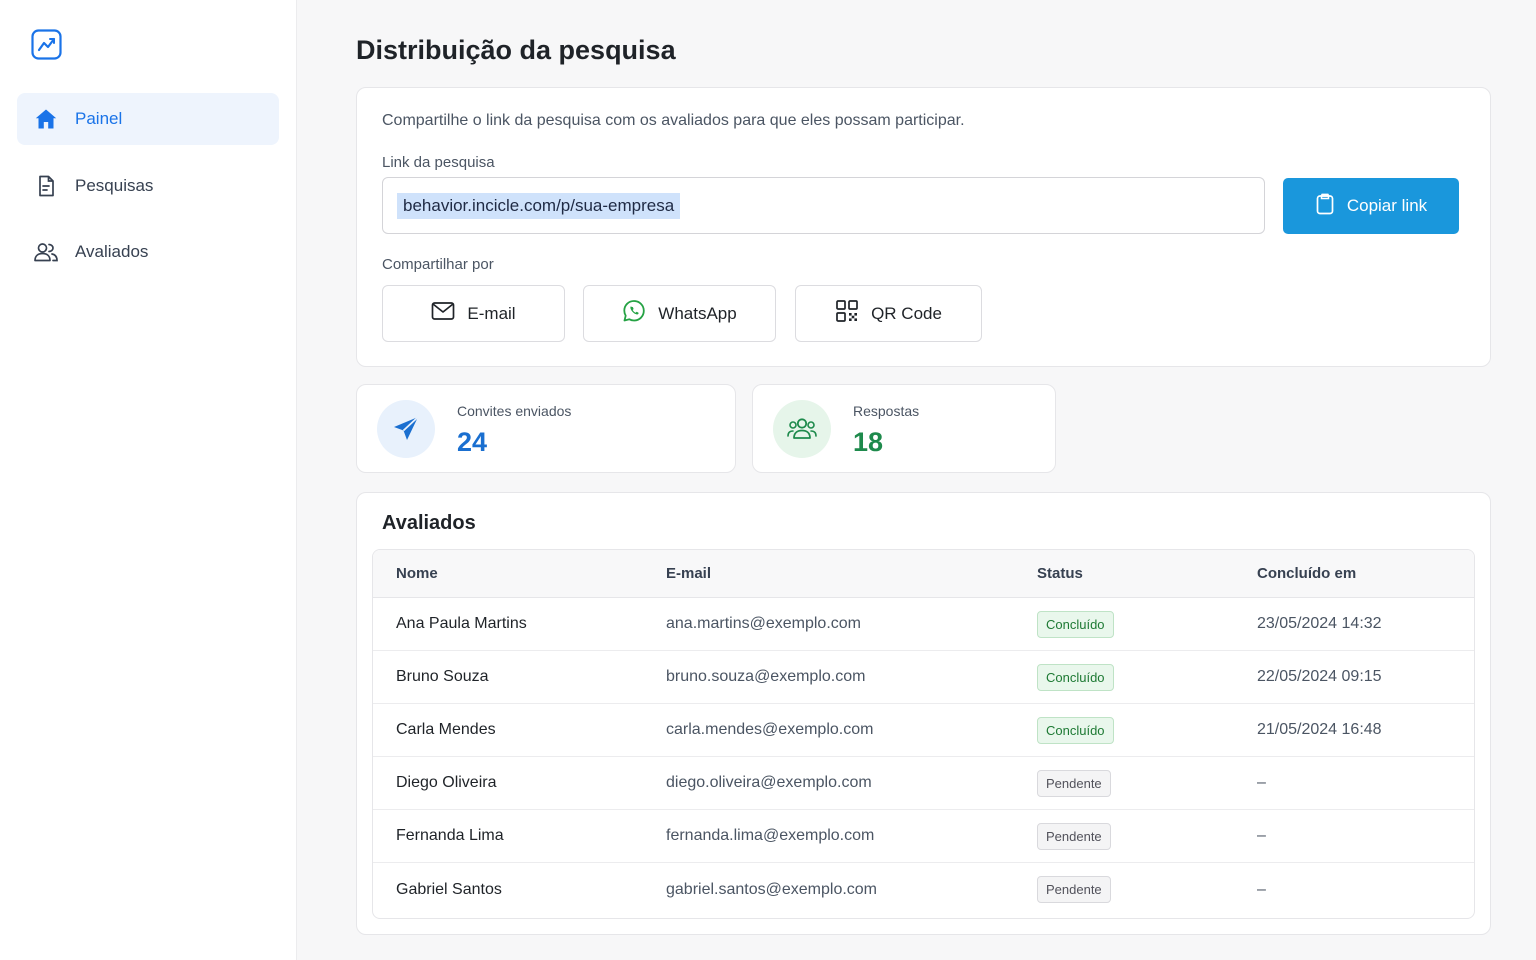 Image resolution: width=1536 pixels, height=960 pixels. What do you see at coordinates (823, 205) in the screenshot?
I see `survey-link-input: behavior.incicle.com/p/sua-empresa` at bounding box center [823, 205].